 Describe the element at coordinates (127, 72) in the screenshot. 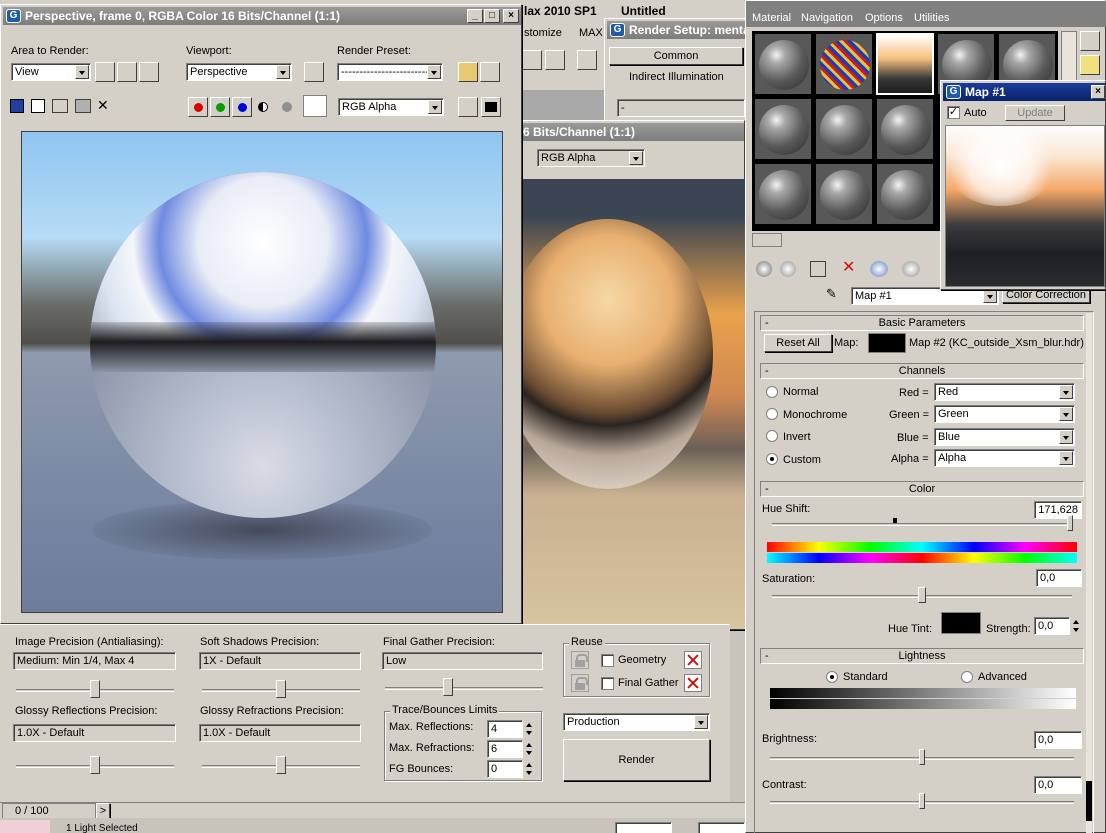

I see `auto-region-icon` at that location.